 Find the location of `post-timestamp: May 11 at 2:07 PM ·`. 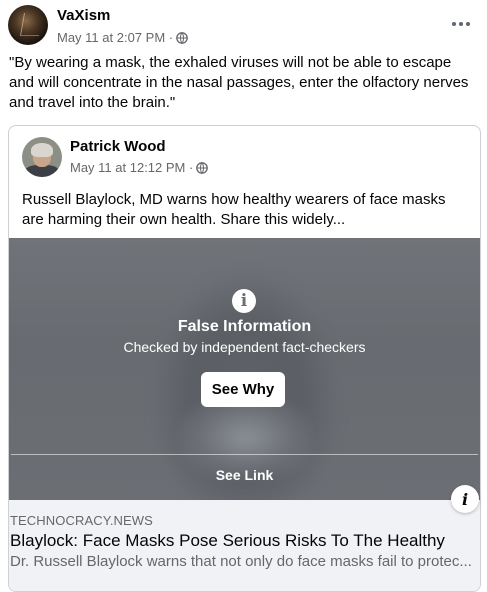

post-timestamp: May 11 at 2:07 PM · is located at coordinates (115, 37).